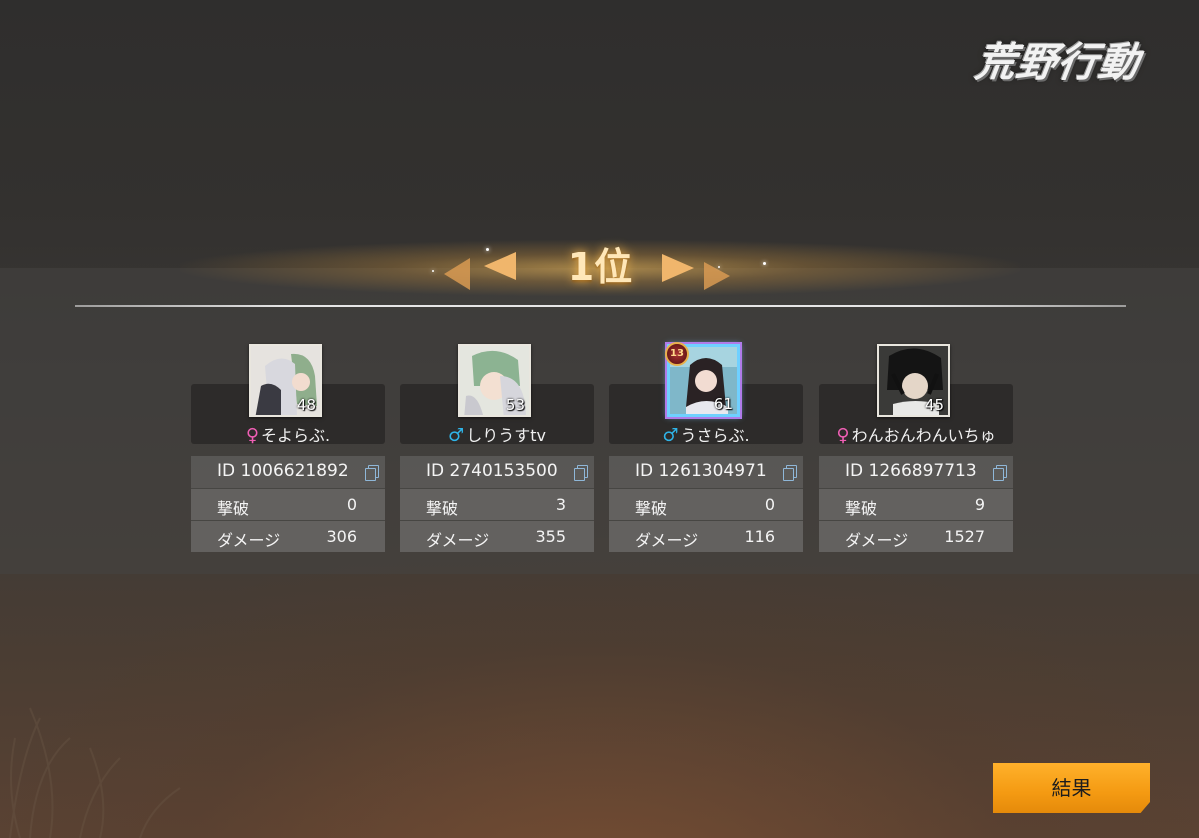 This screenshot has height=838, width=1199. I want to click on avatar: 48, so click(285, 380).